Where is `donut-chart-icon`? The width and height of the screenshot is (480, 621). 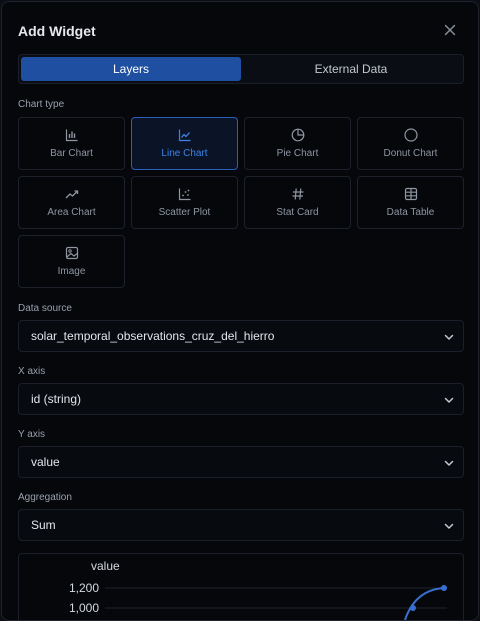
donut-chart-icon is located at coordinates (410, 135).